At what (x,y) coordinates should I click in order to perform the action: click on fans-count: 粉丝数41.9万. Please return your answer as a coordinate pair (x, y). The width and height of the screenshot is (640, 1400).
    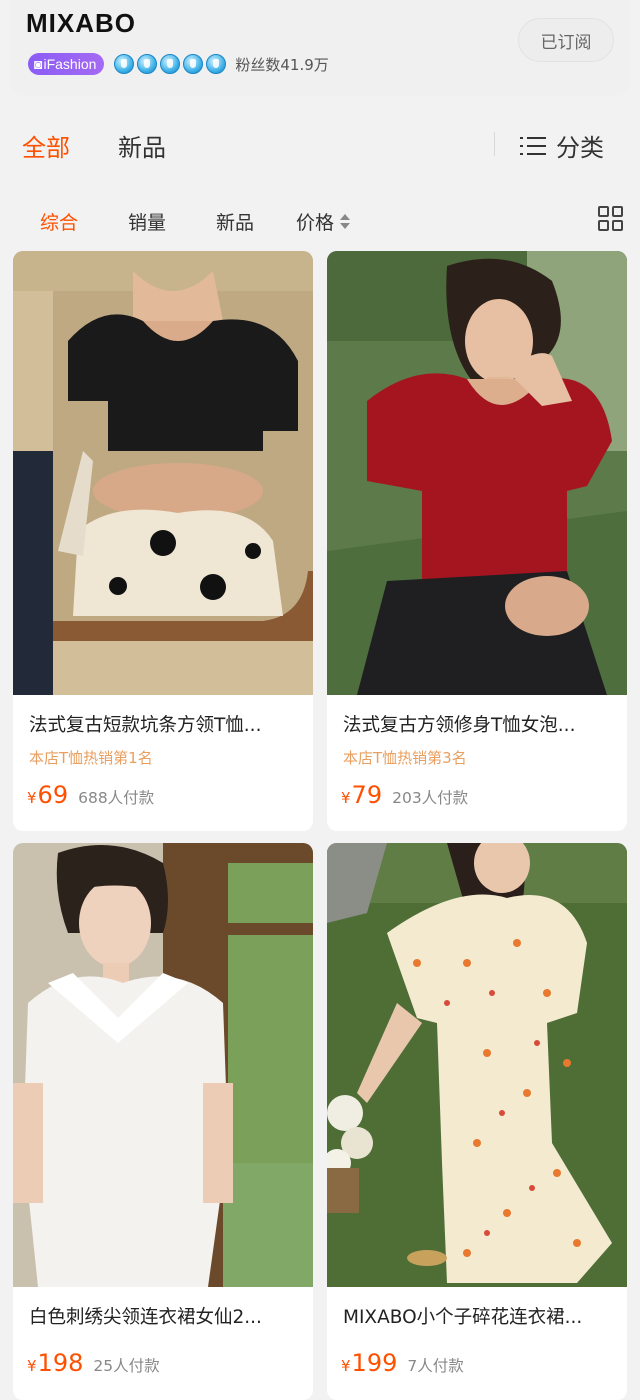
    Looking at the image, I should click on (282, 64).